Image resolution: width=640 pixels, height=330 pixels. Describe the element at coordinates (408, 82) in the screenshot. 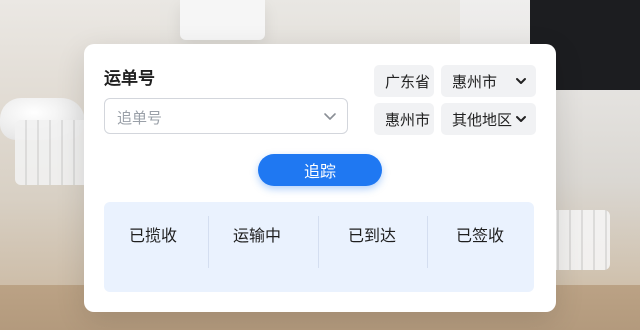

I see `province-value: 广东省` at that location.